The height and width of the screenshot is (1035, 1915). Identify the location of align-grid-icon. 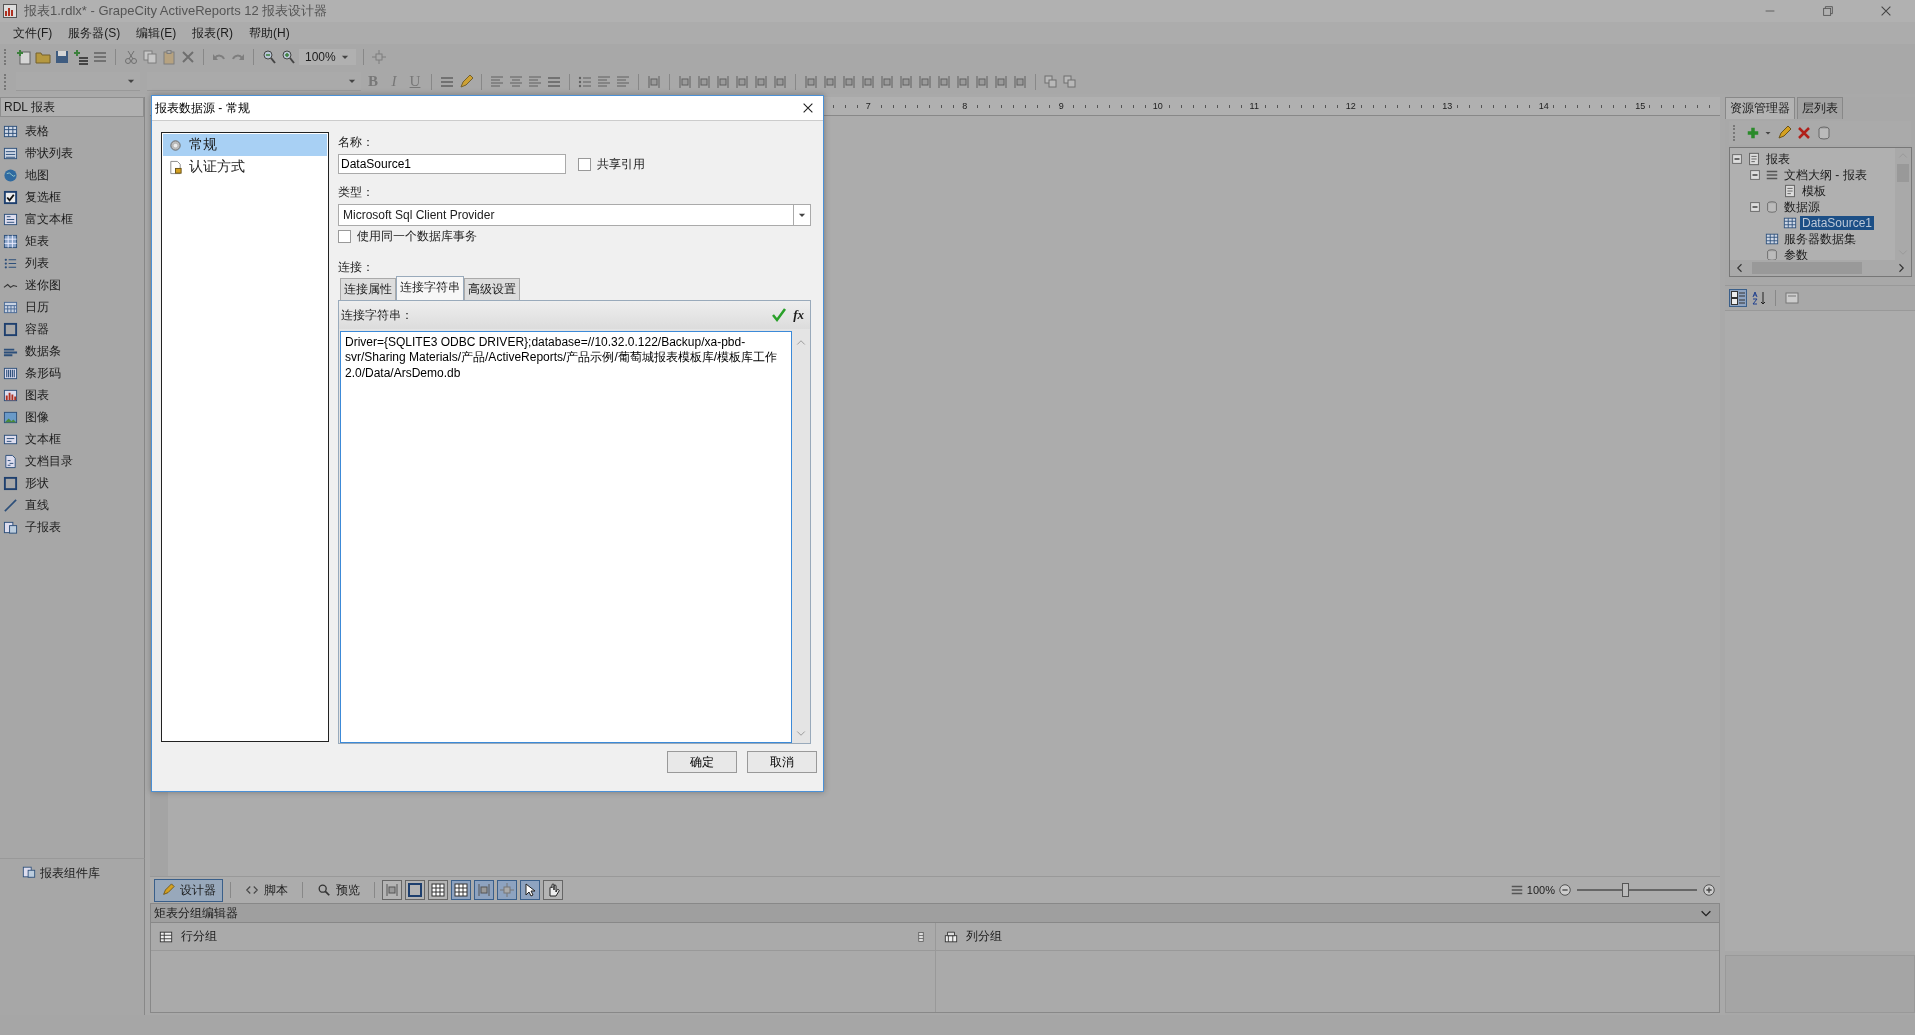
(654, 81).